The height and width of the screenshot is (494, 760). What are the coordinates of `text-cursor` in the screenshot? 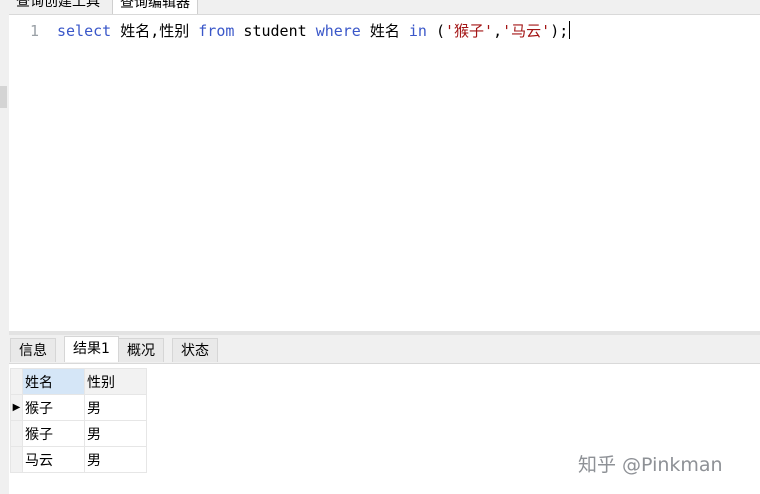 It's located at (570, 30).